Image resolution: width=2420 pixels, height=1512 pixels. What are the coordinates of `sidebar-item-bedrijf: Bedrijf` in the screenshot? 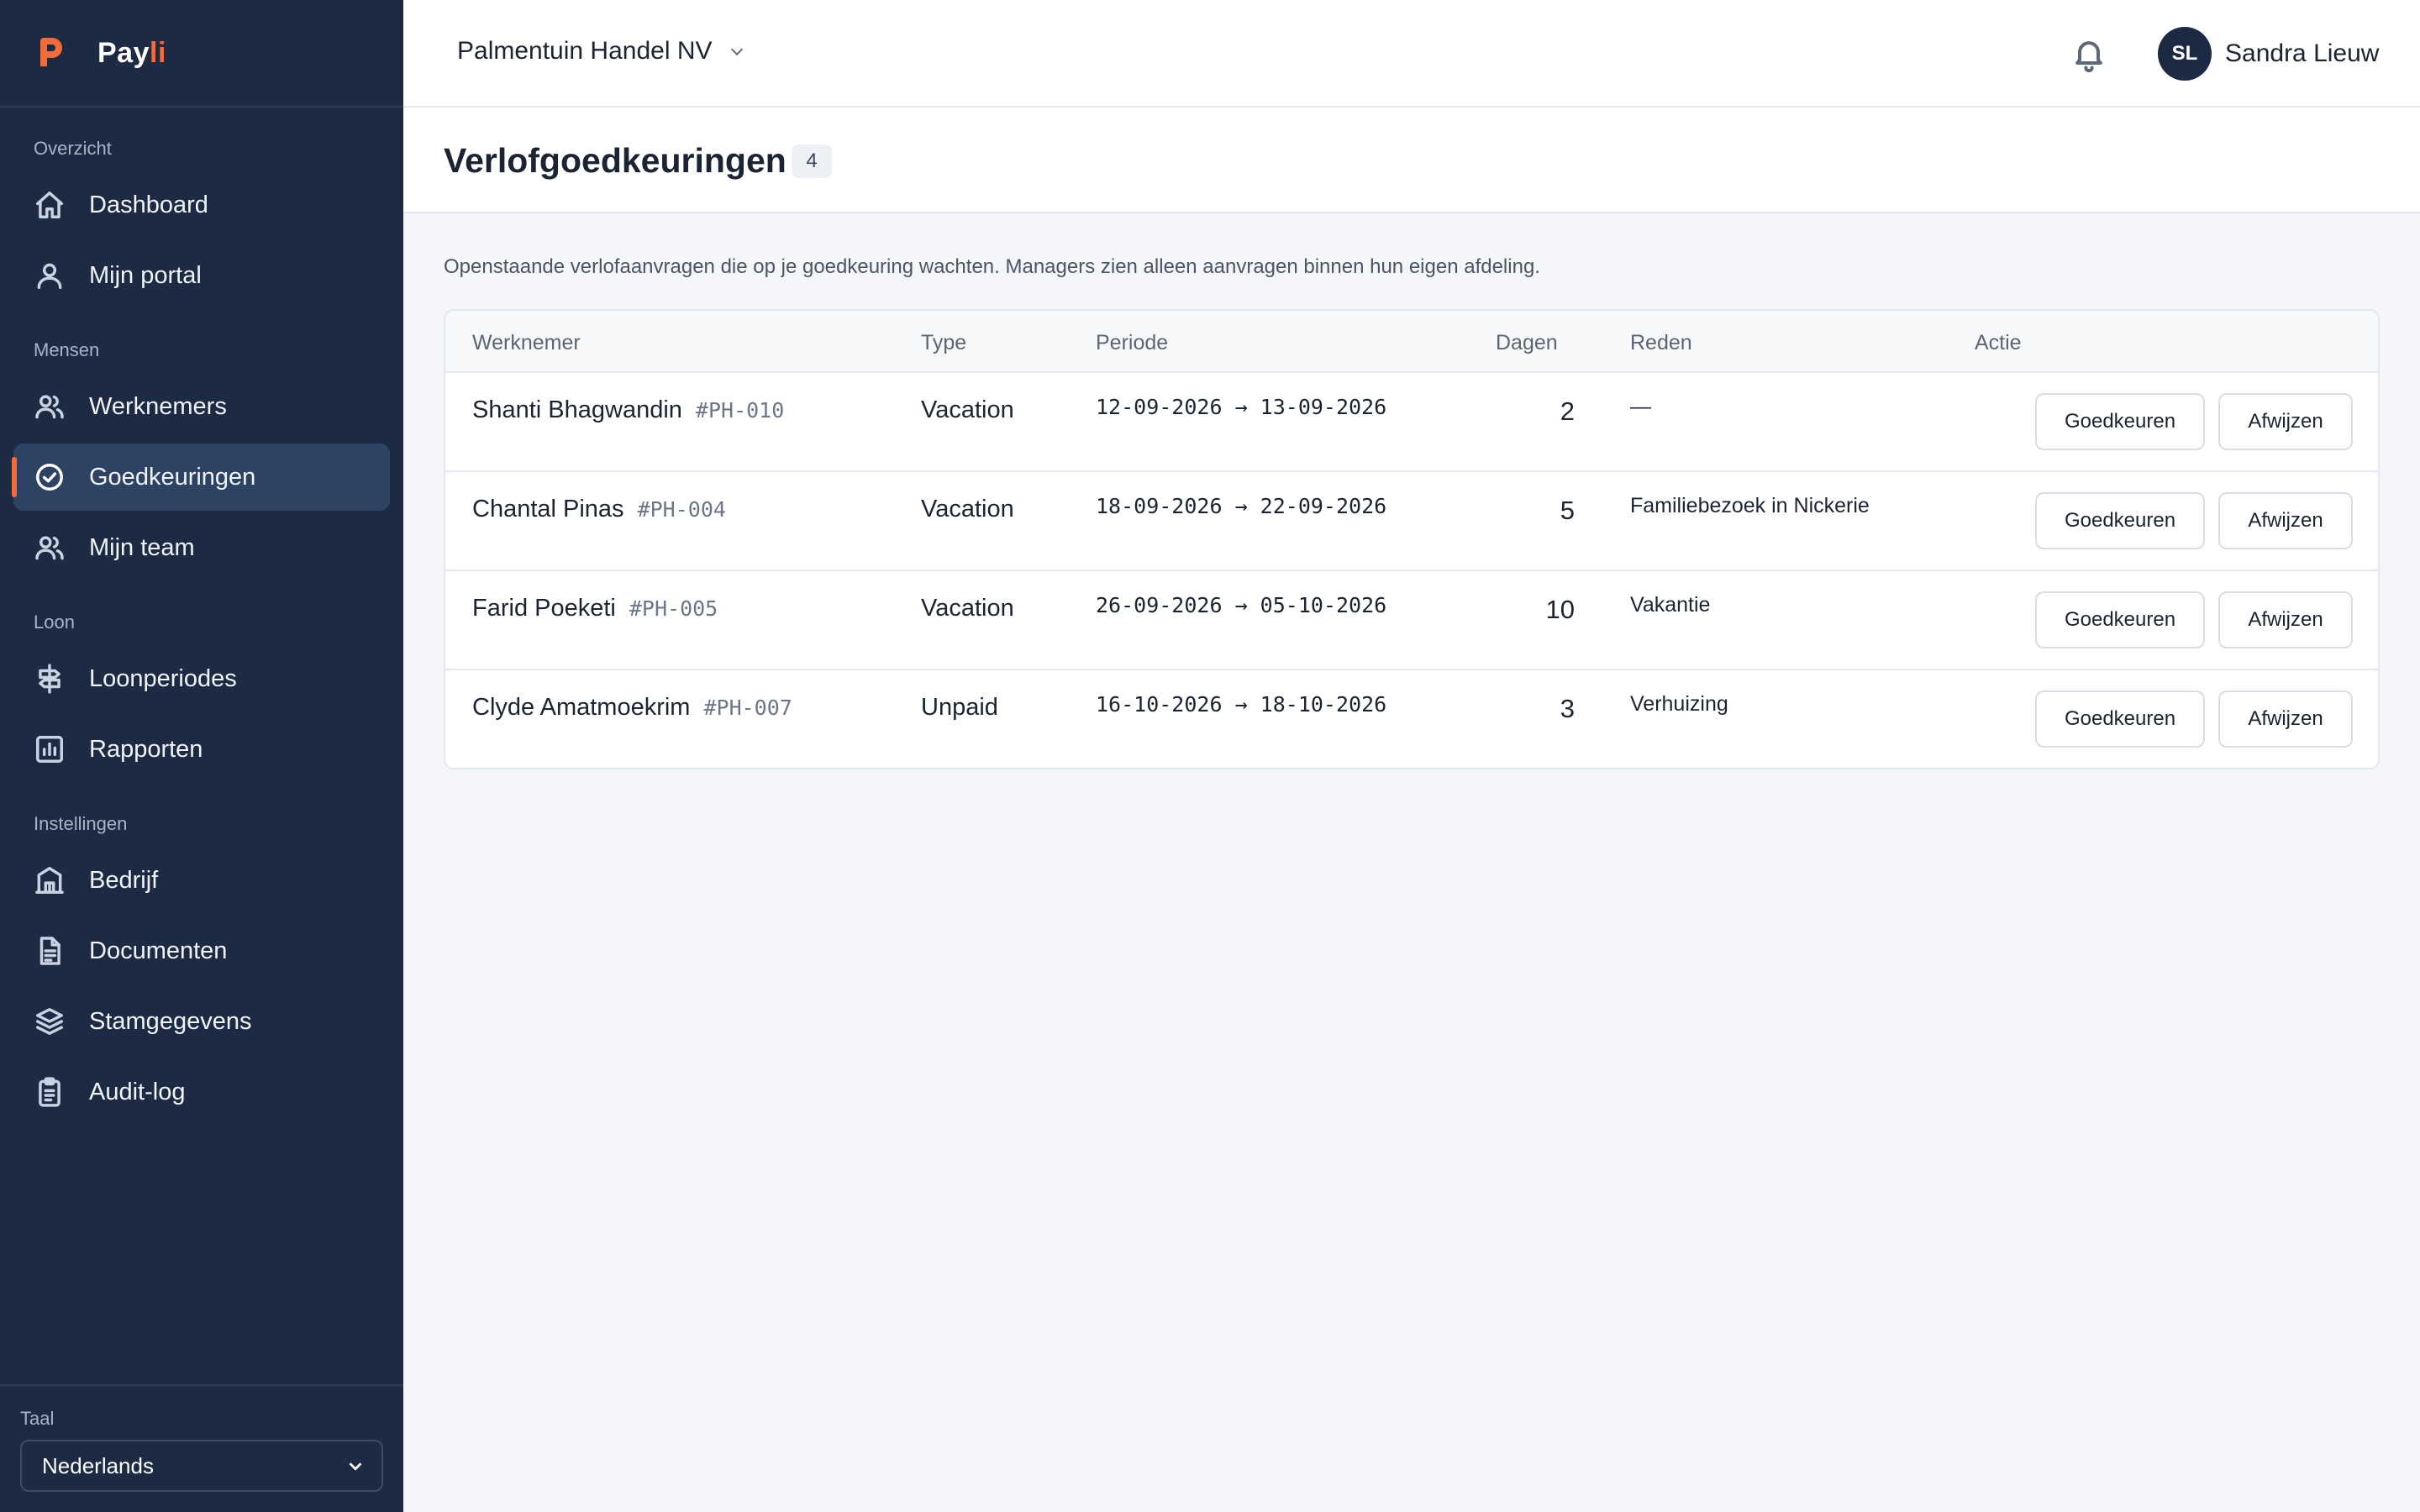 It's located at (202, 880).